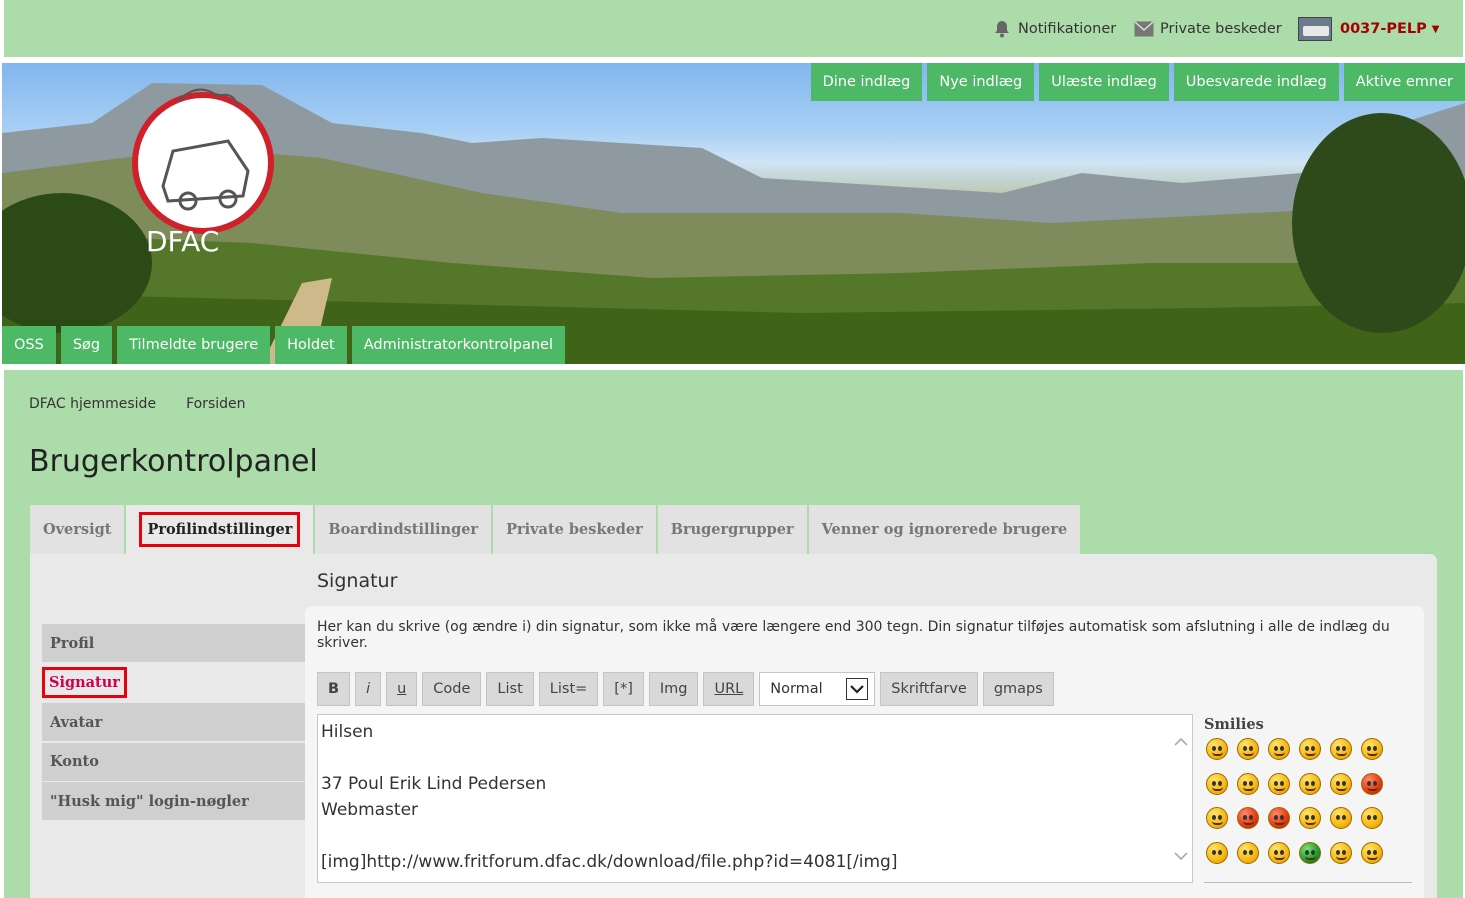 This screenshot has height=898, width=1465. What do you see at coordinates (402, 689) in the screenshot?
I see `underline-button: u` at bounding box center [402, 689].